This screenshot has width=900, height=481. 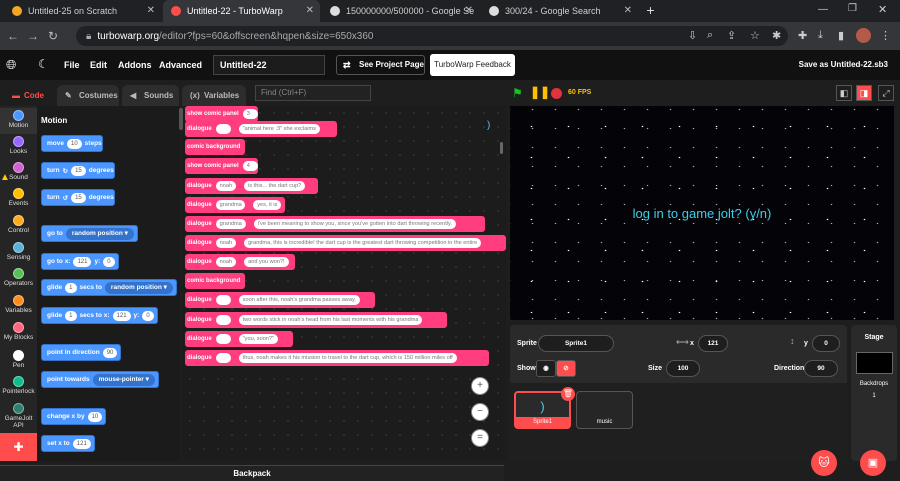 What do you see at coordinates (18, 121) in the screenshot?
I see `category-motion: Motion` at bounding box center [18, 121].